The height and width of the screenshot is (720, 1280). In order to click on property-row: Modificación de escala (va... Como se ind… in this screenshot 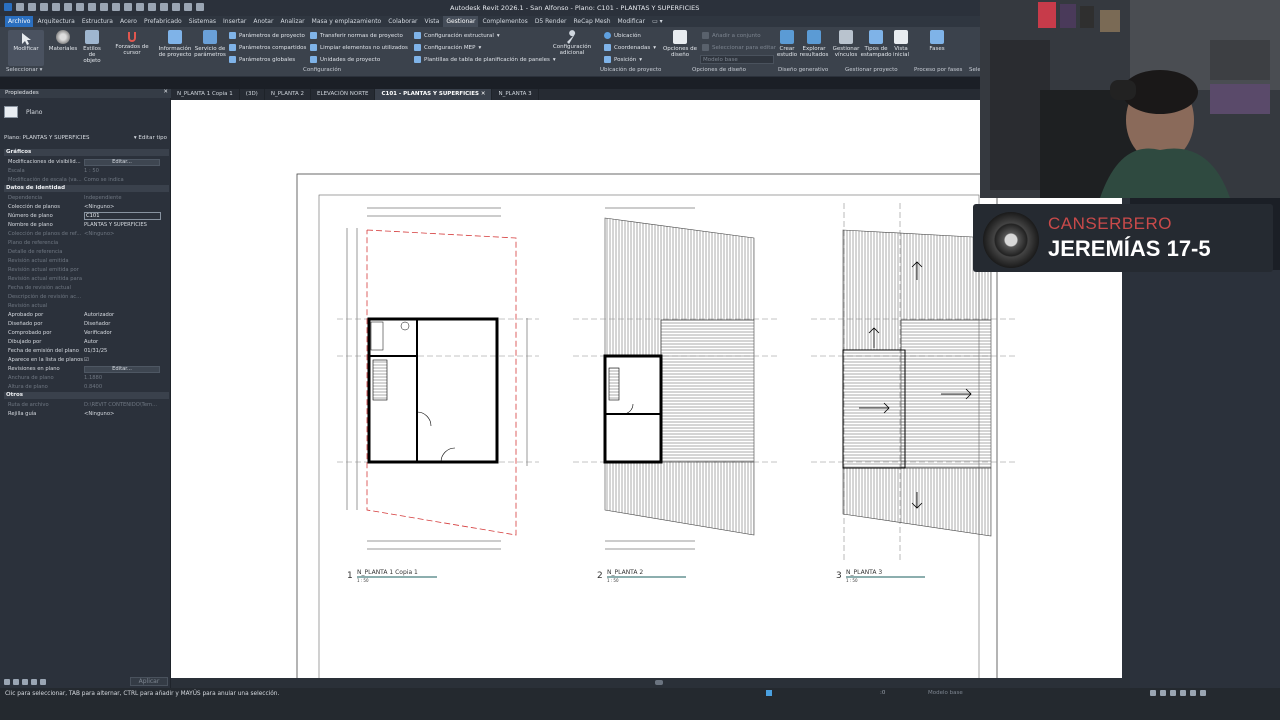, I will do `click(88, 180)`.